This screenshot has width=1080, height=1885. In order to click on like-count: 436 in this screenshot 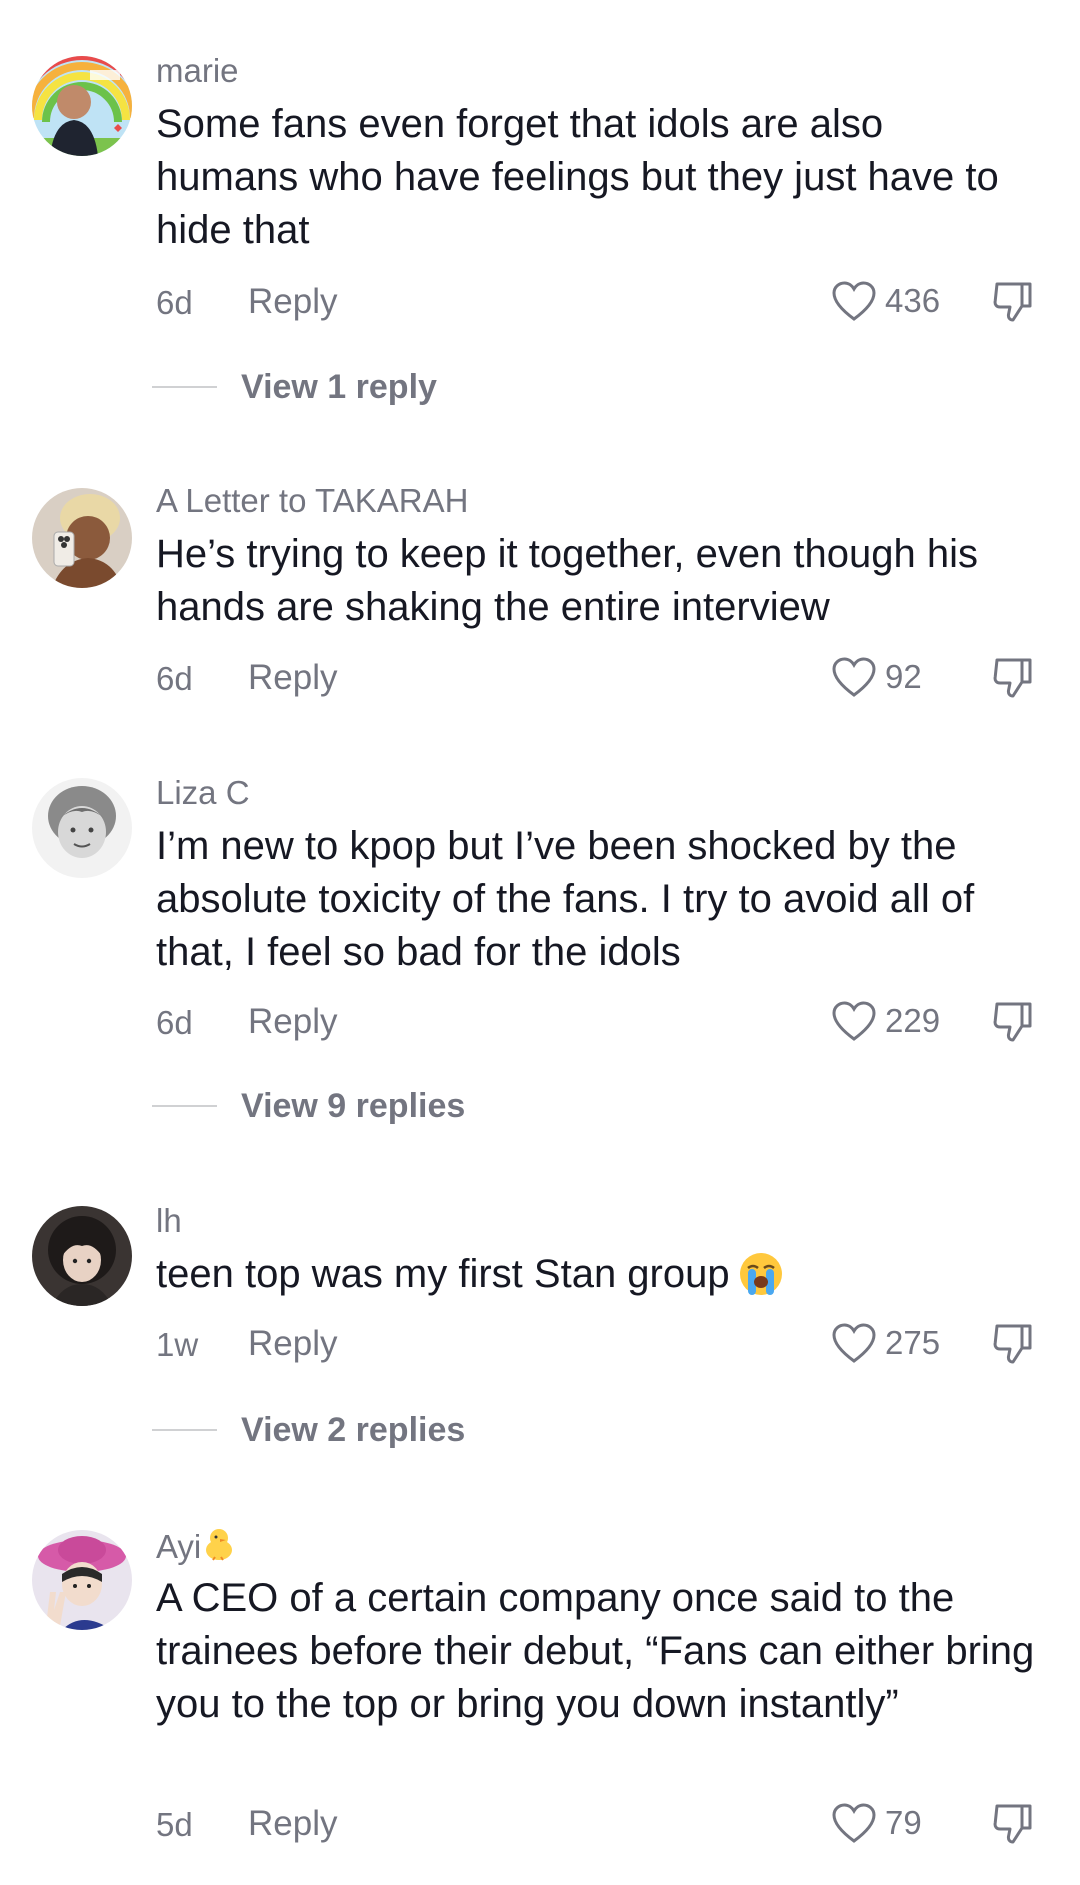, I will do `click(913, 300)`.